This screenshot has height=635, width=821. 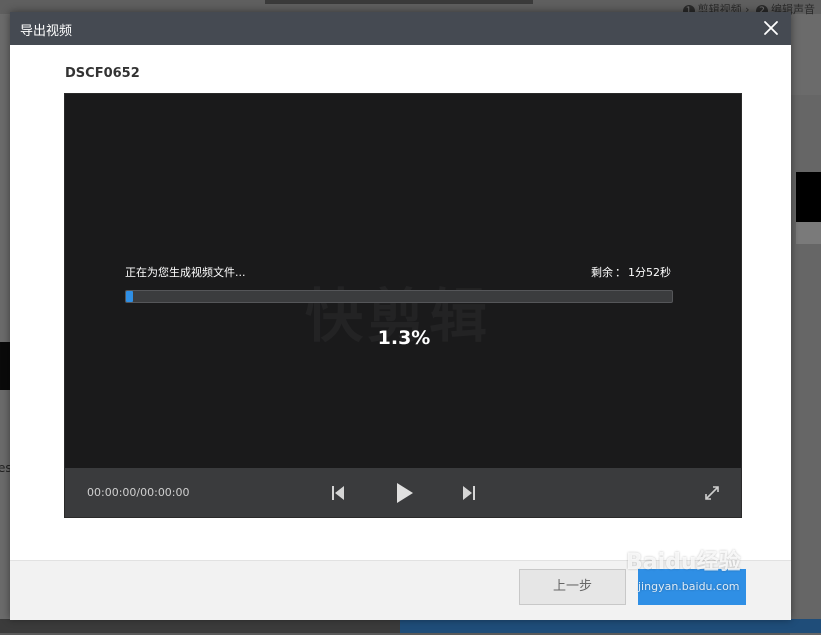 I want to click on export-progress-percent: 1.3%, so click(x=404, y=338).